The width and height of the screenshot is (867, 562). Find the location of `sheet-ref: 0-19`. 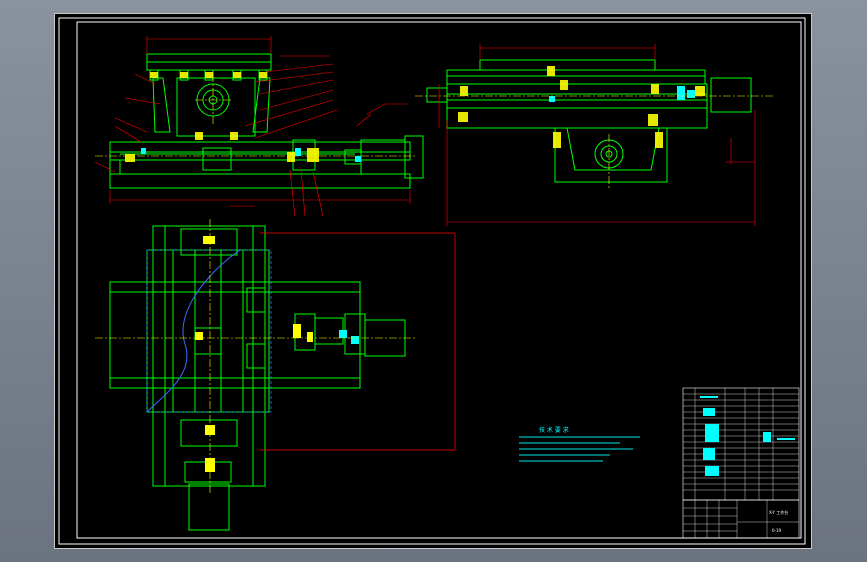

sheet-ref: 0-19 is located at coordinates (777, 530).